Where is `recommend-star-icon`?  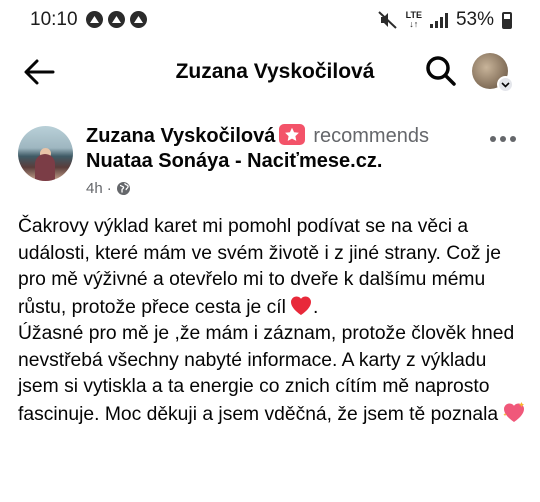
recommend-star-icon is located at coordinates (292, 134).